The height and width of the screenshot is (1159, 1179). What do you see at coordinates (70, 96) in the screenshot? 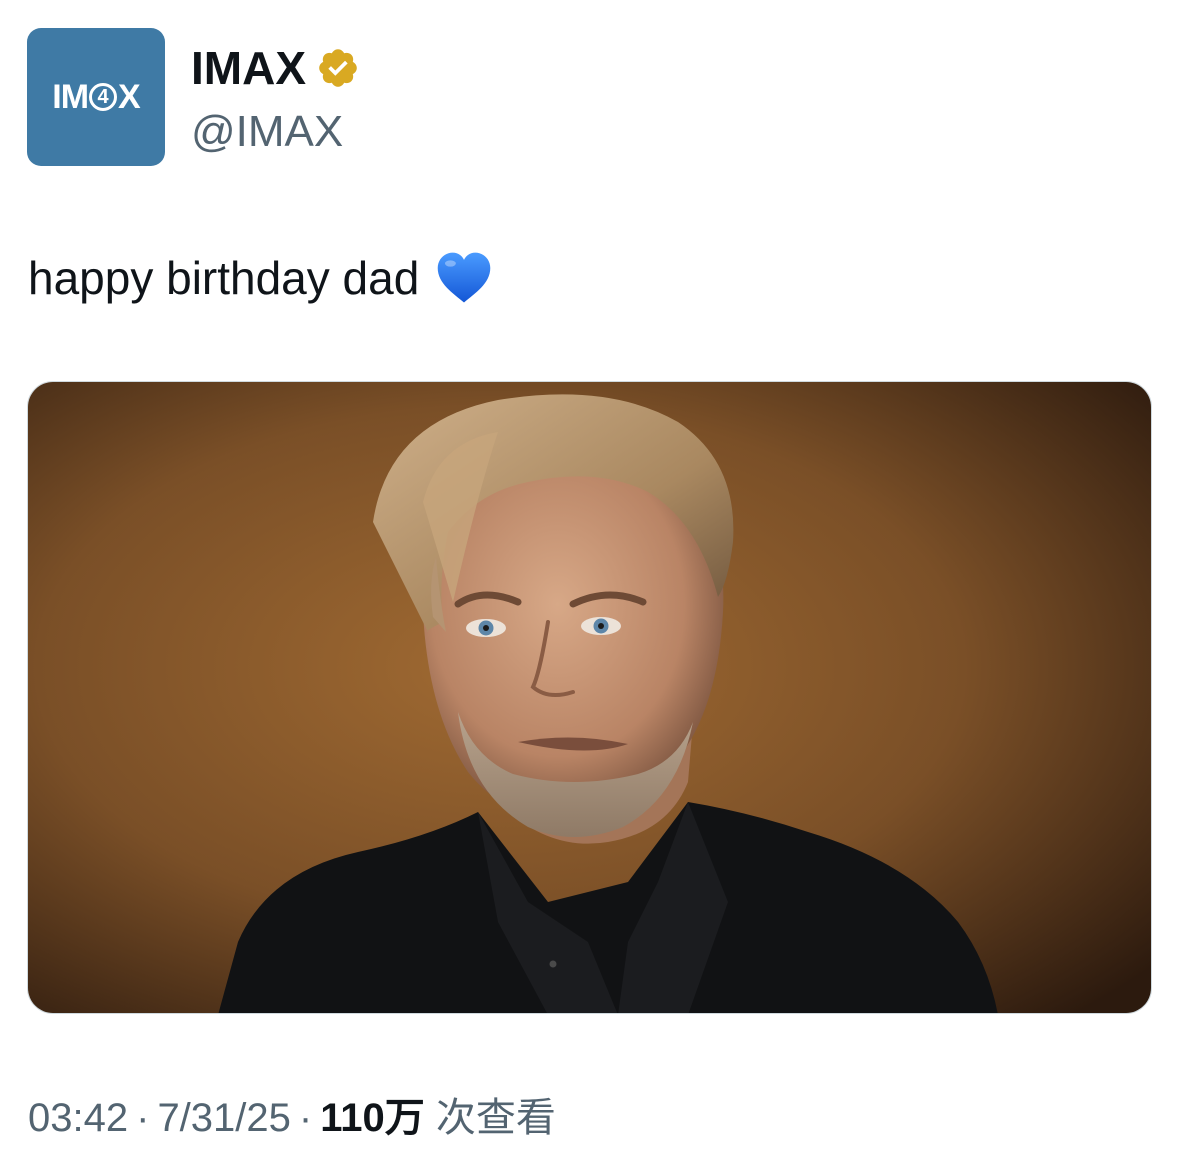
I see `logo-text-left: IM` at bounding box center [70, 96].